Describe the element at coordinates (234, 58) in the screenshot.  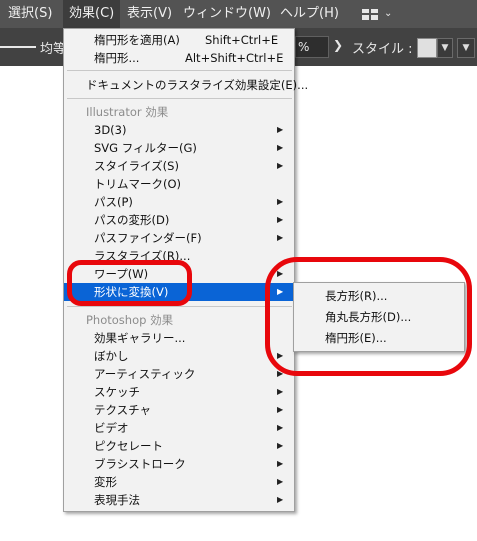
I see `menu-item-shortcut: Alt+Shift+Ctrl+E` at that location.